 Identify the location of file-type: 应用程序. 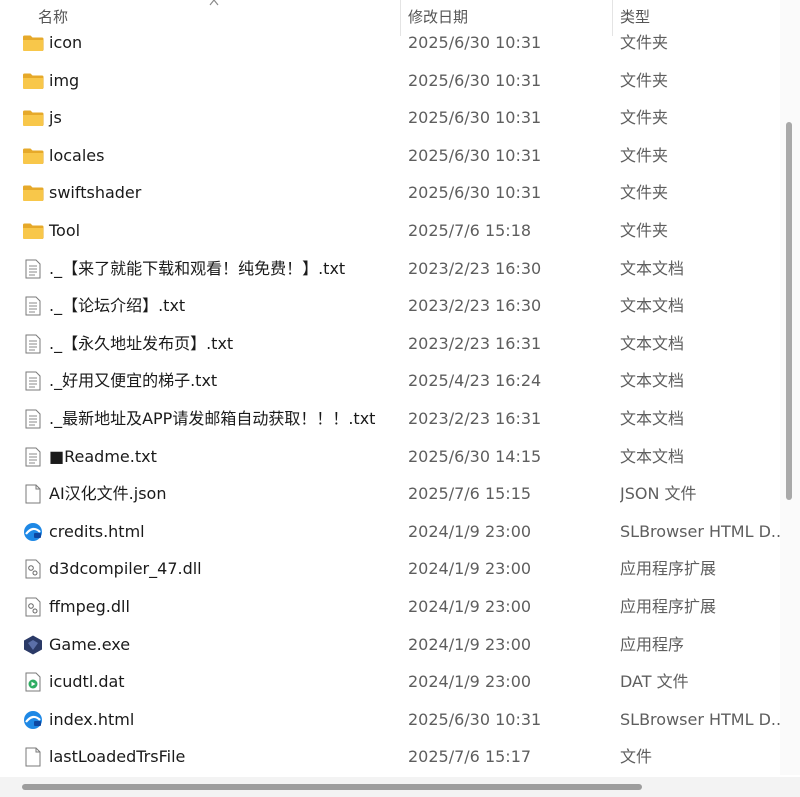
(652, 644).